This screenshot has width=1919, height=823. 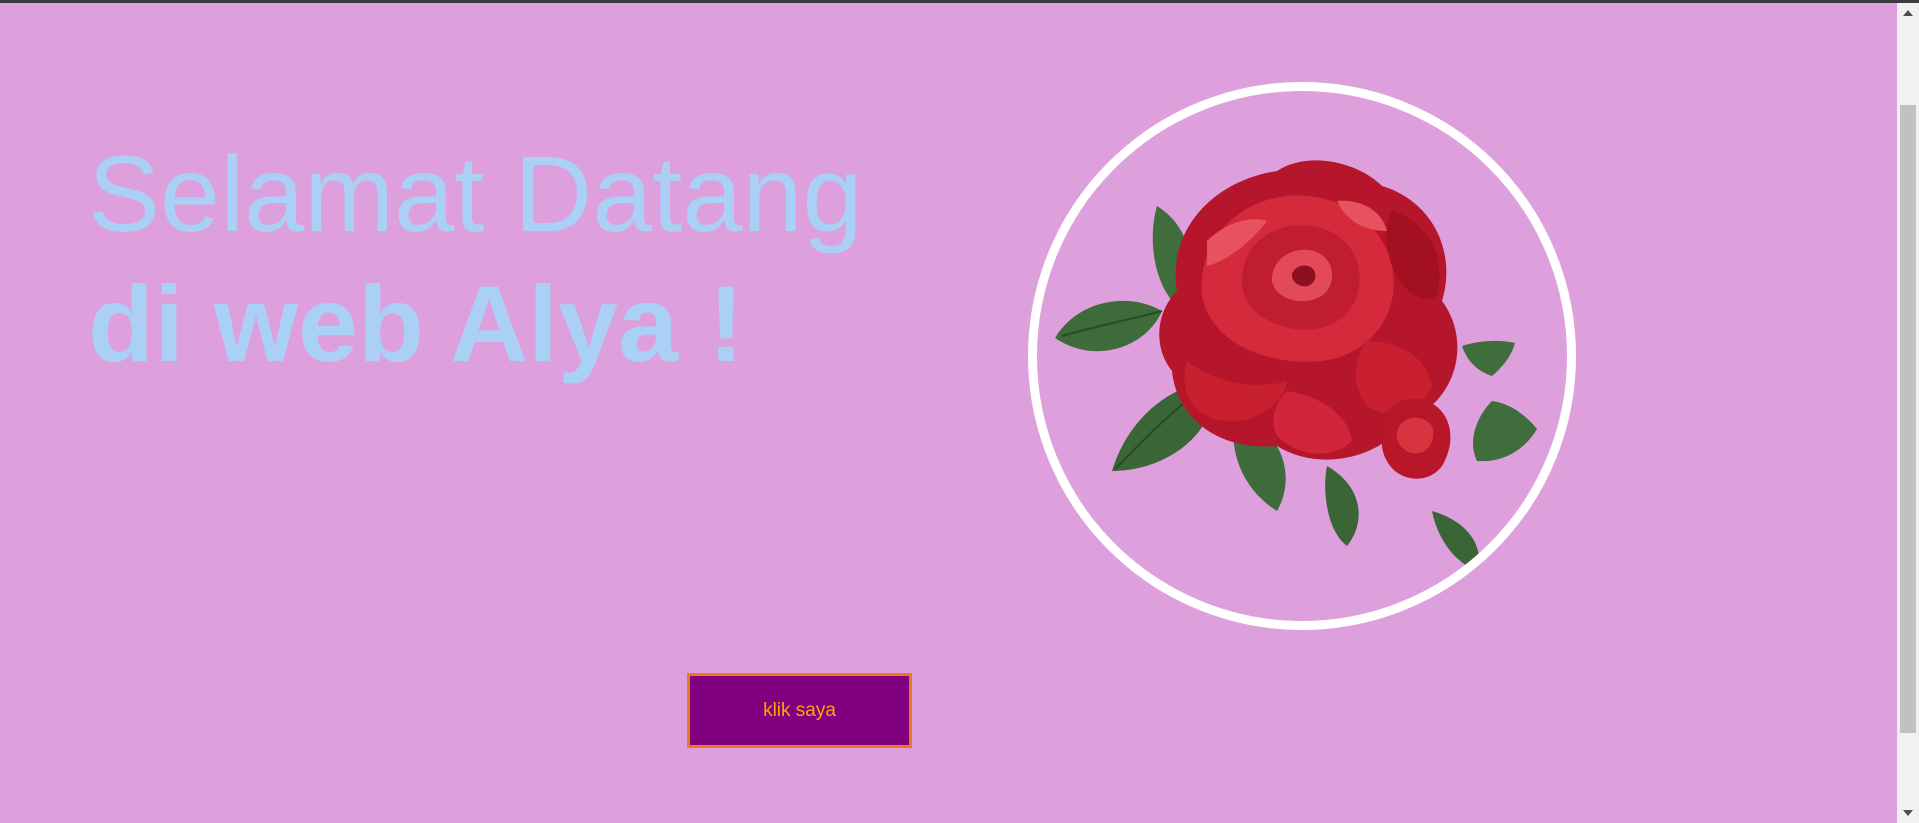 What do you see at coordinates (475, 259) in the screenshot?
I see `hero-title: Selamat Datang di web Alya !` at bounding box center [475, 259].